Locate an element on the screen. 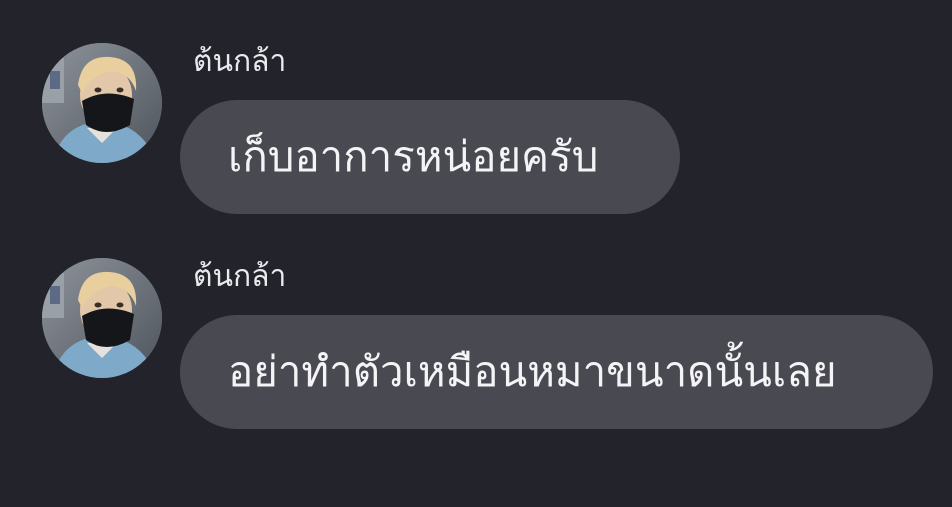 The image size is (952, 507). sender-avatar is located at coordinates (102, 318).